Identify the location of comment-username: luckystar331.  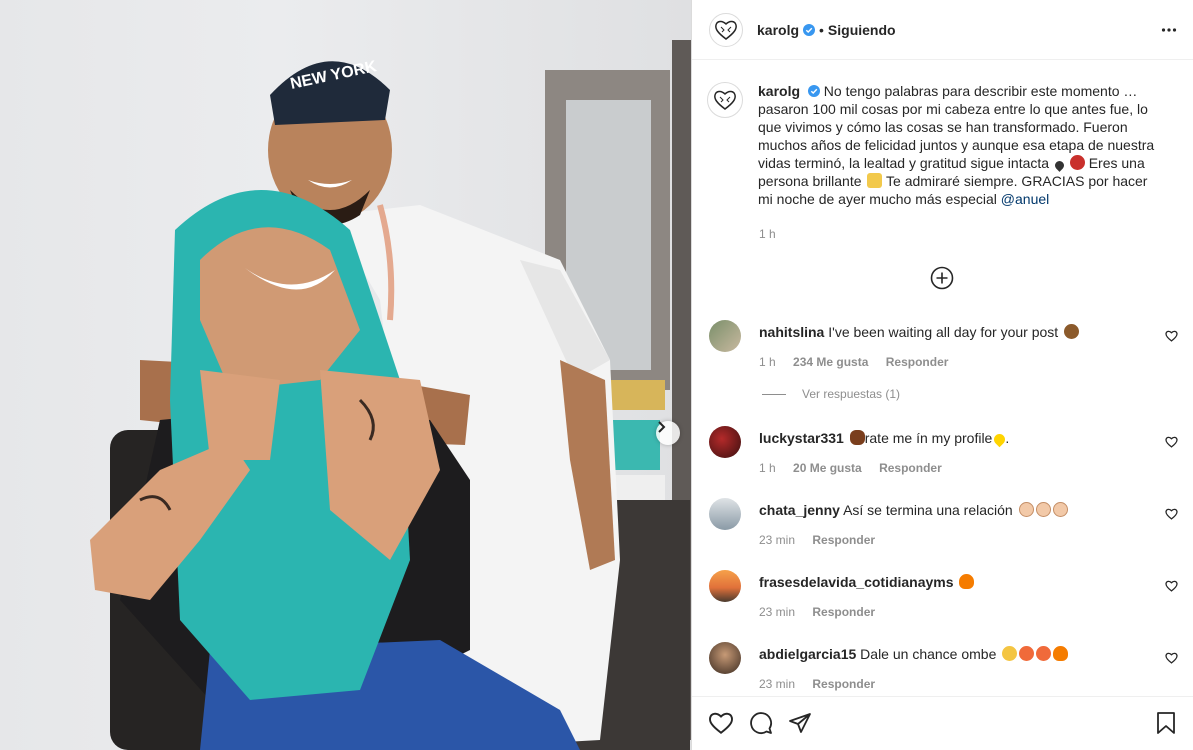
(801, 438).